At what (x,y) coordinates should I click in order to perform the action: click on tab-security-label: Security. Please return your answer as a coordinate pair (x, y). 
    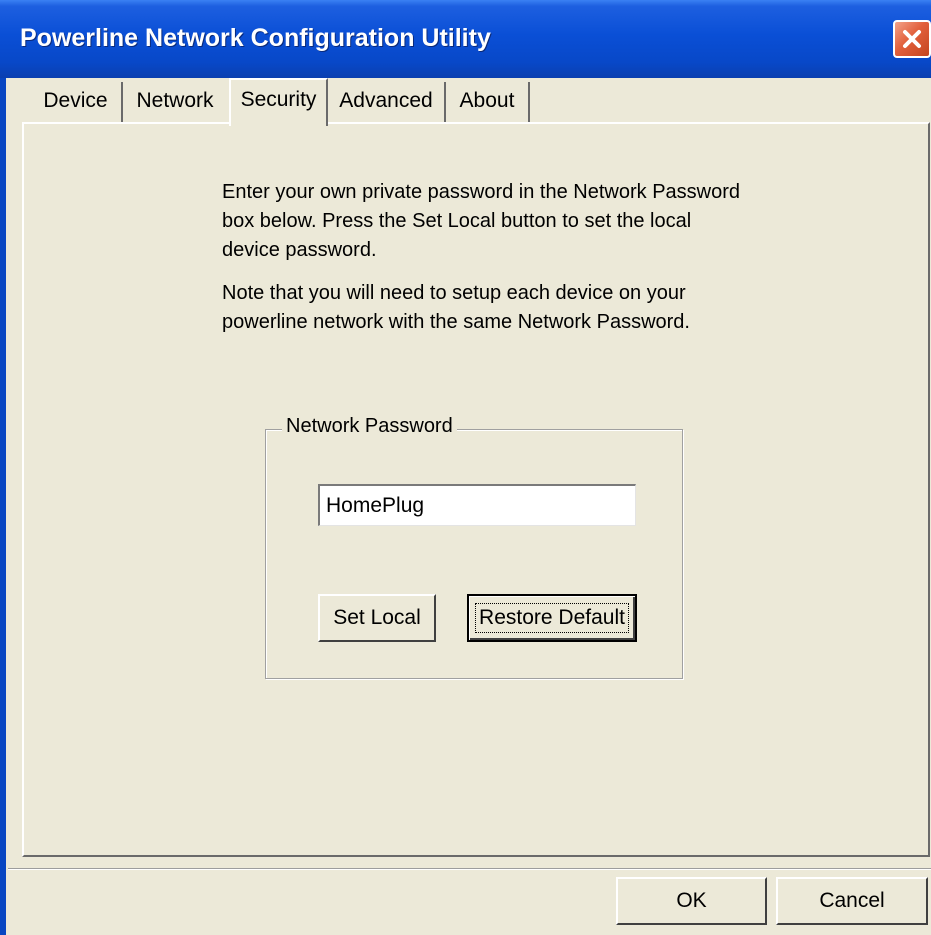
    Looking at the image, I should click on (278, 99).